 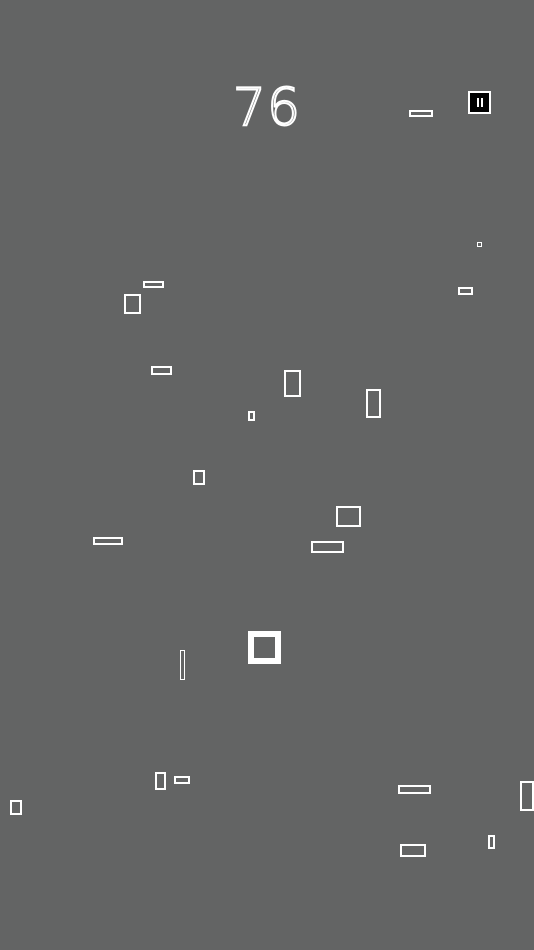 I want to click on score-display: 76, so click(x=267, y=108).